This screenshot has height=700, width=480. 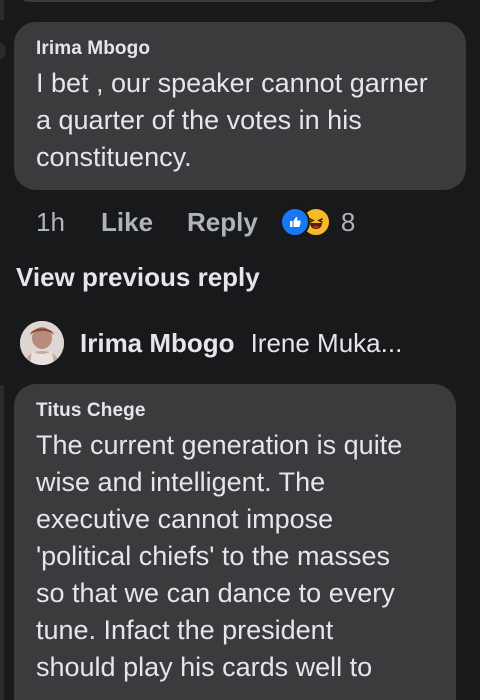 I want to click on comment-text-line: 'political chiefs' to the masses, so click(x=213, y=556).